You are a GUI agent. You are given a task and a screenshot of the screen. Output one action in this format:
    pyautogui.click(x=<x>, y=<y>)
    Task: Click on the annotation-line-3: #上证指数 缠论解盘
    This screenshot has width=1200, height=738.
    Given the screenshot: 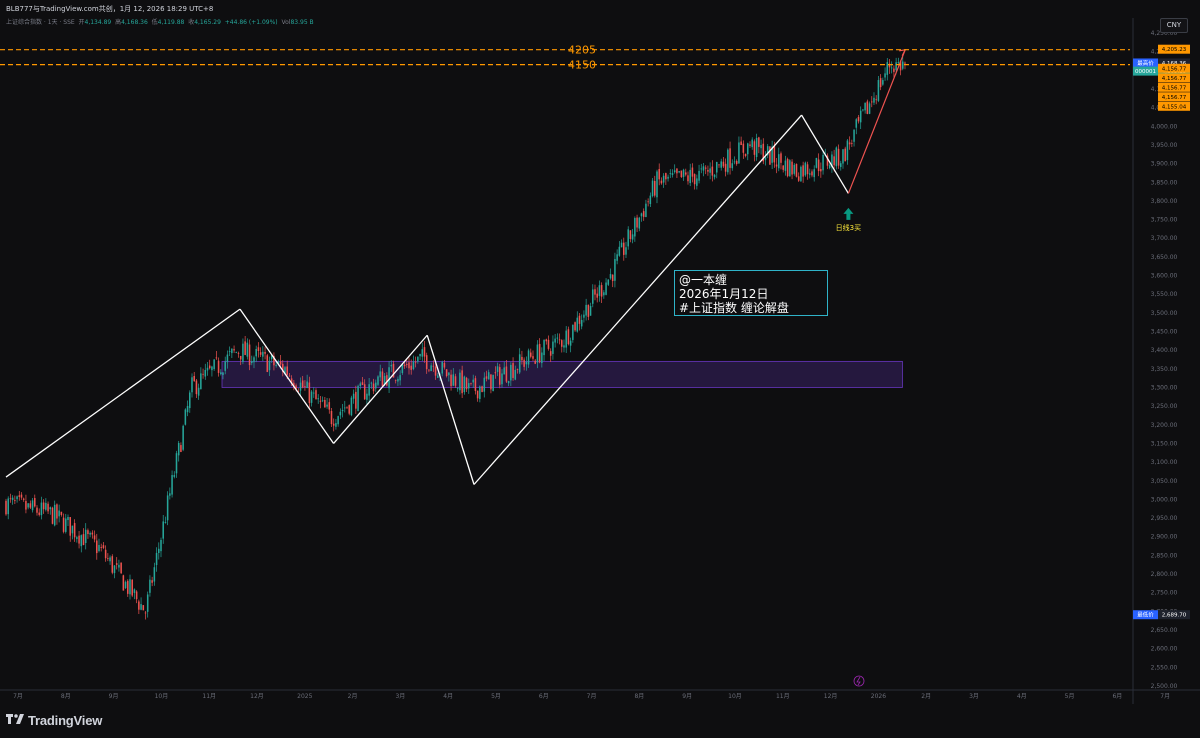 What is the action you would take?
    pyautogui.click(x=734, y=308)
    